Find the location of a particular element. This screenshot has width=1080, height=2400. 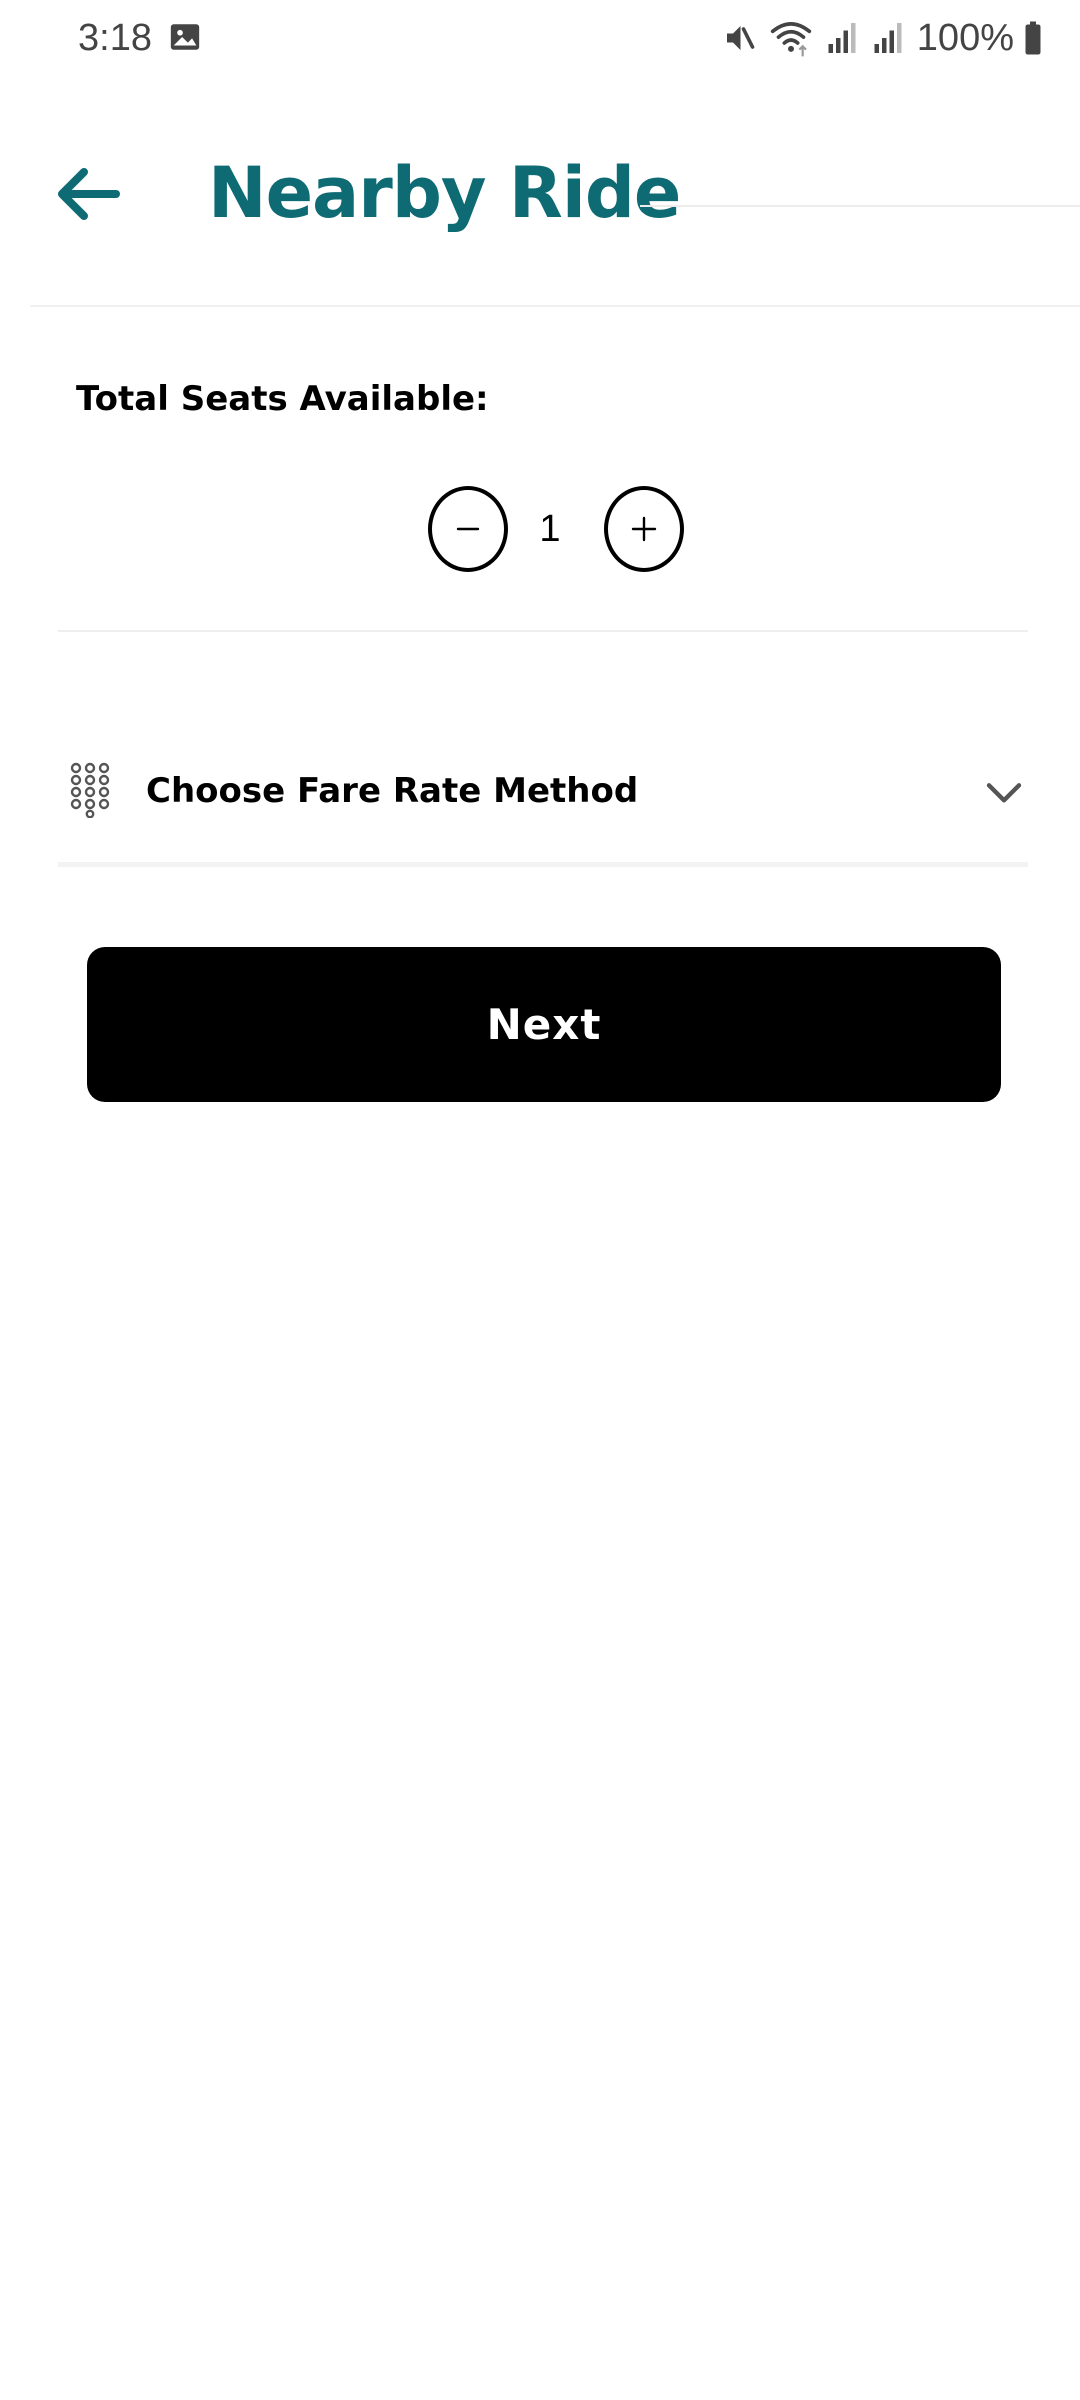

decrement-seats-button is located at coordinates (468, 529).